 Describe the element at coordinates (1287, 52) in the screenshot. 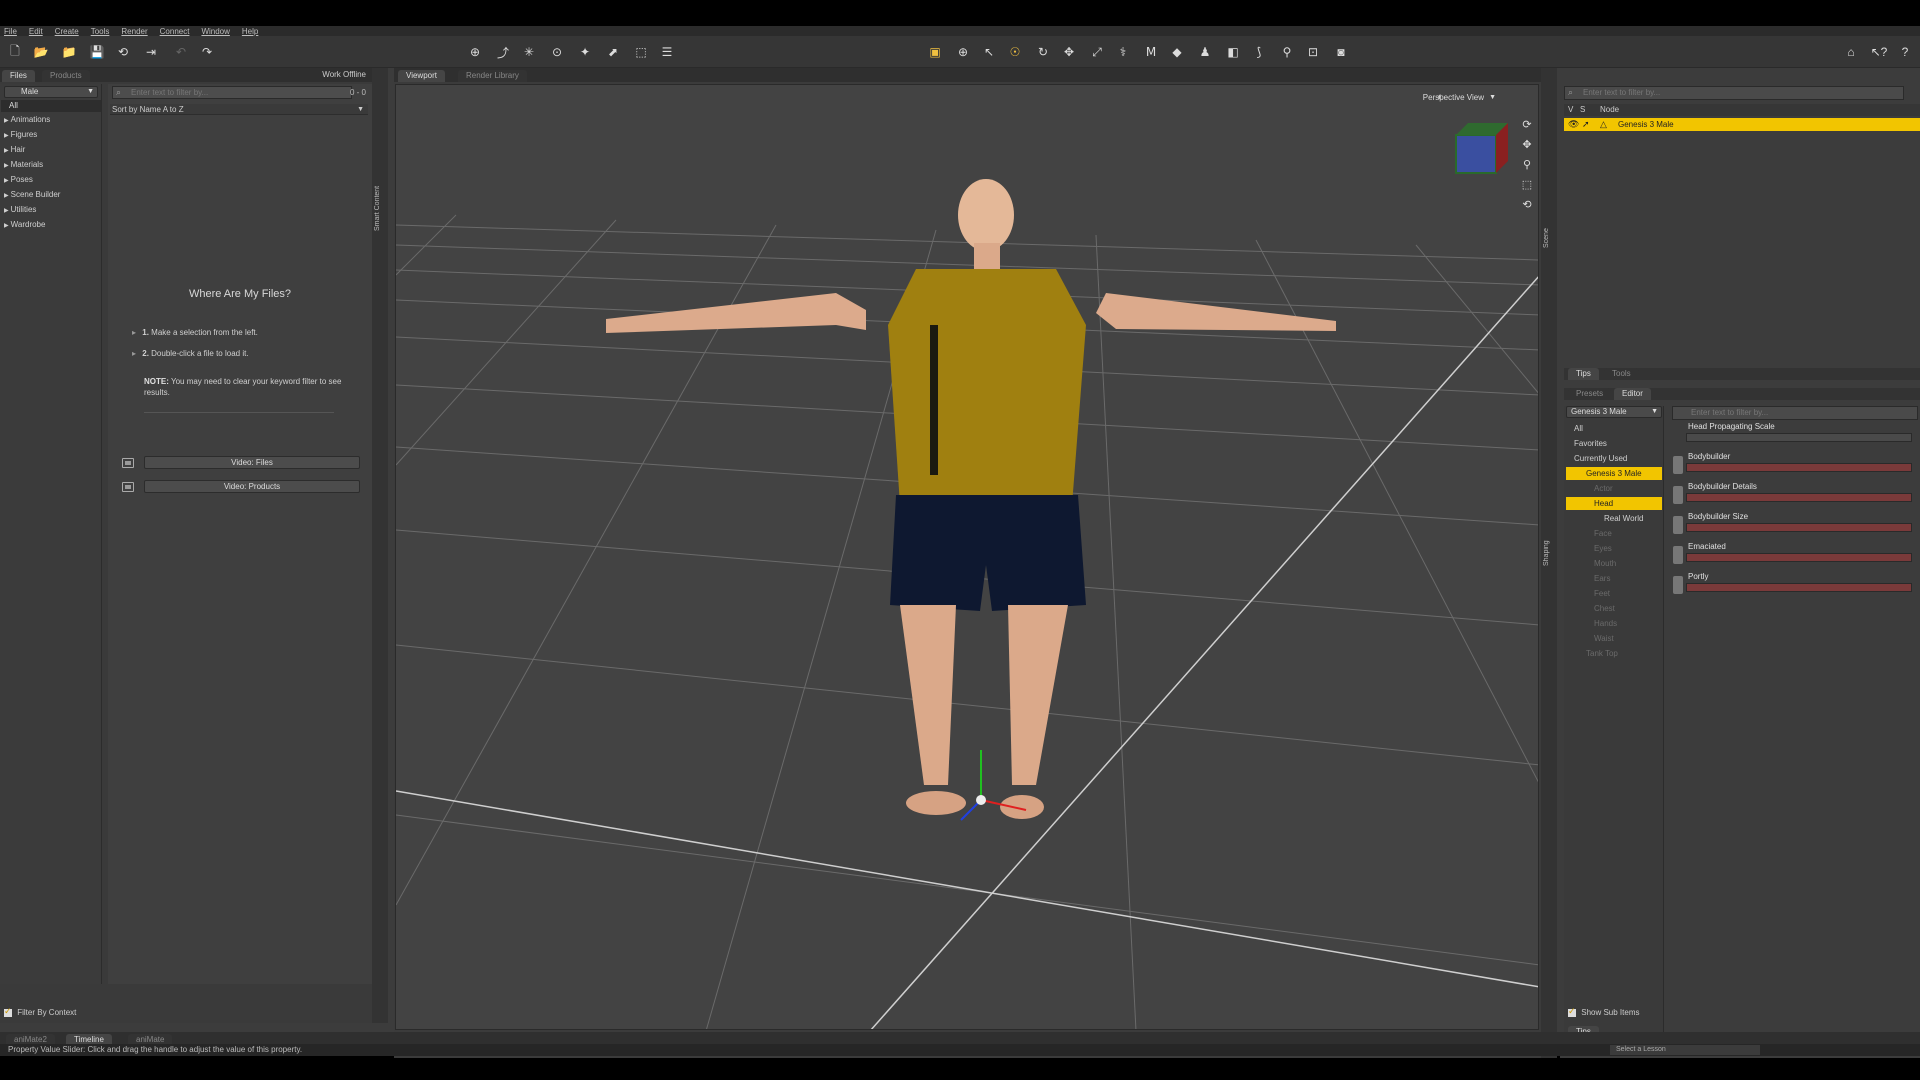

I see `brush-icon: ⚲` at that location.